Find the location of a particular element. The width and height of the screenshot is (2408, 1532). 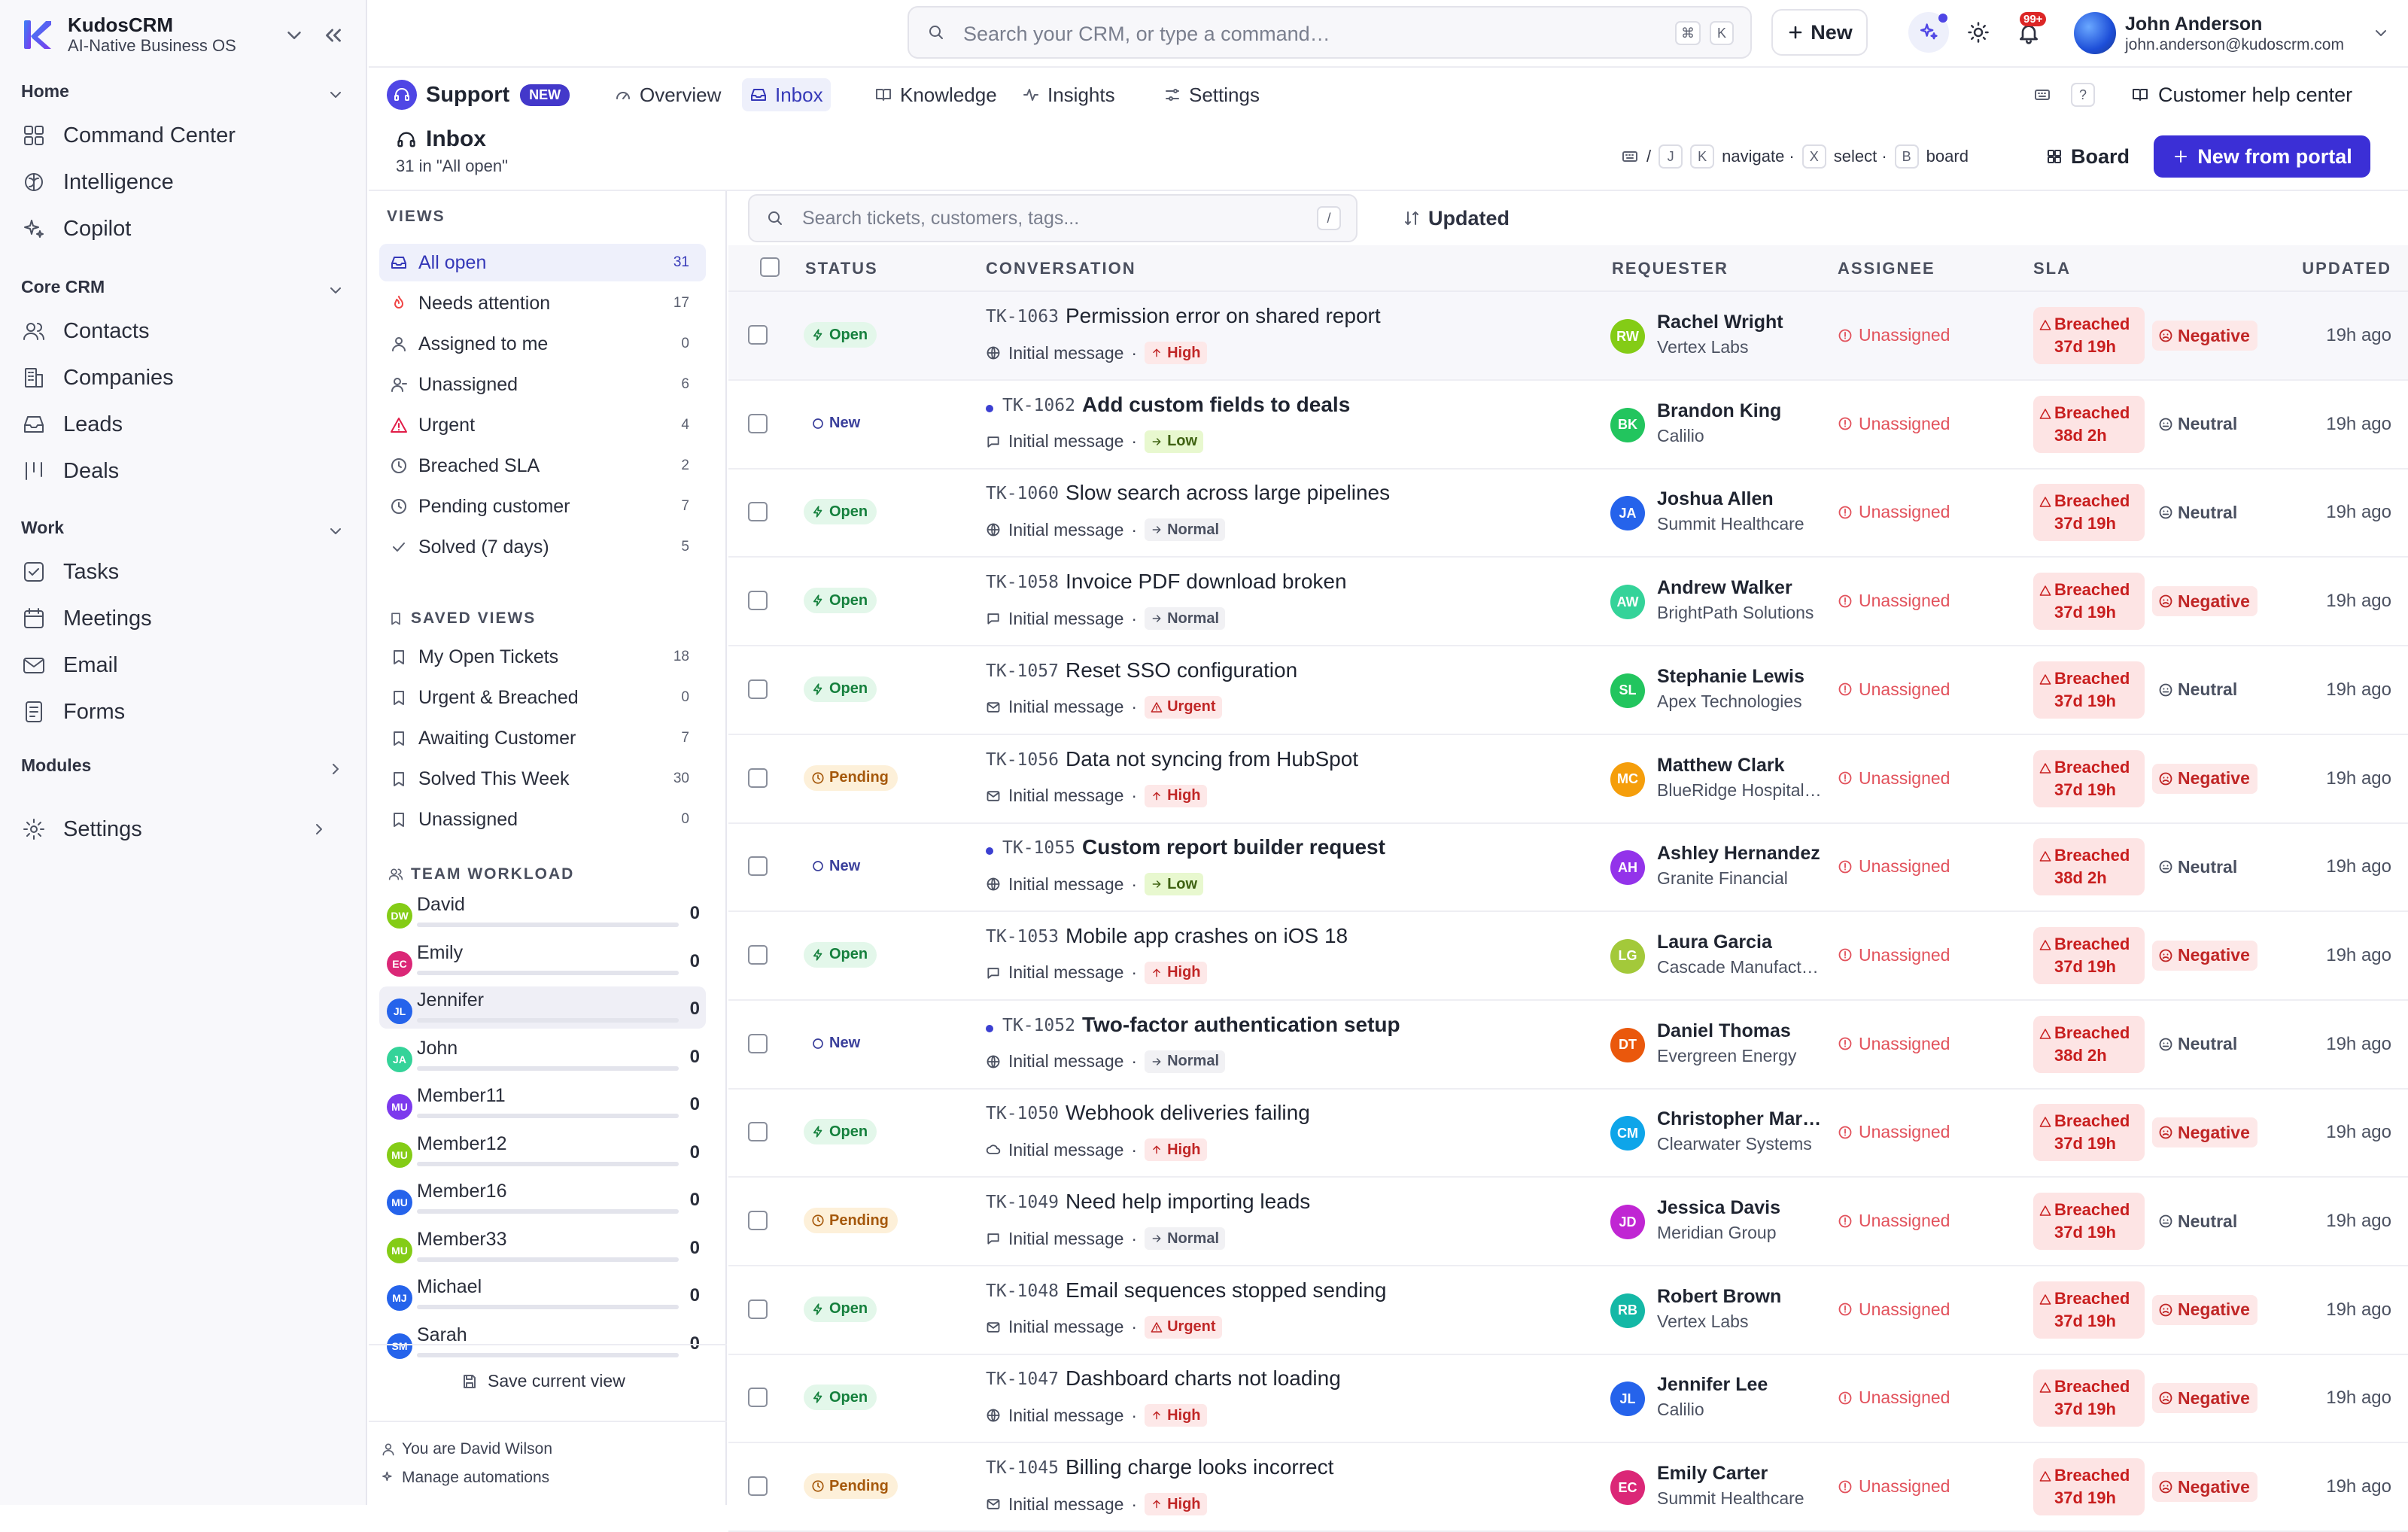

new-button: New is located at coordinates (1819, 33).